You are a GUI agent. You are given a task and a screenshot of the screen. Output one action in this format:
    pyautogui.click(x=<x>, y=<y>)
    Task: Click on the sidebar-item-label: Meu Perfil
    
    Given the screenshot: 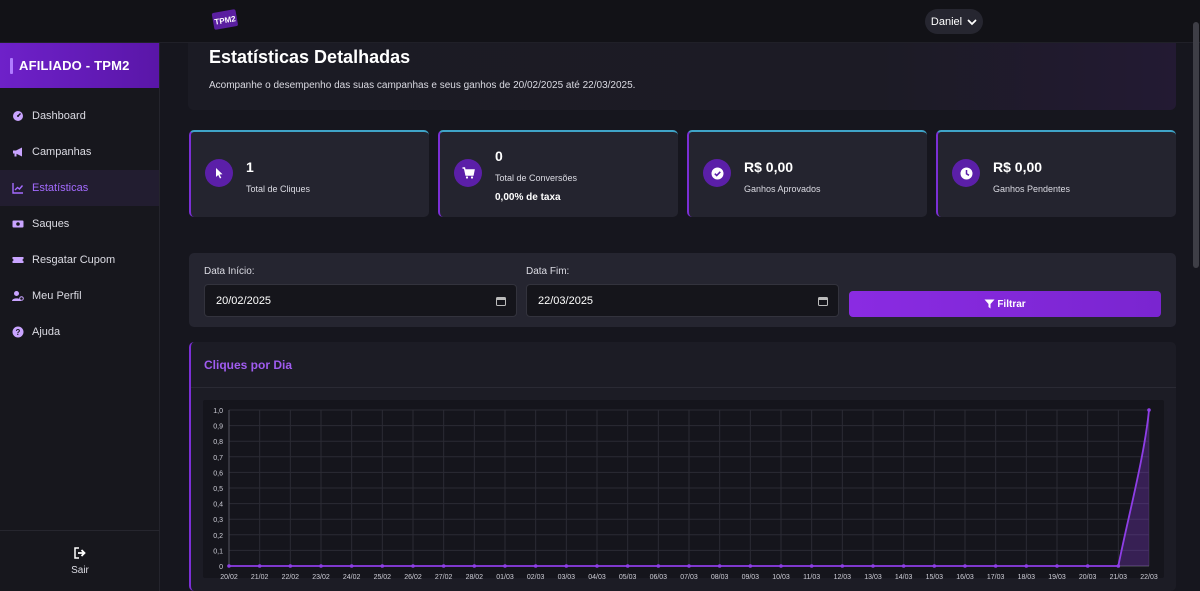 What is the action you would take?
    pyautogui.click(x=57, y=296)
    